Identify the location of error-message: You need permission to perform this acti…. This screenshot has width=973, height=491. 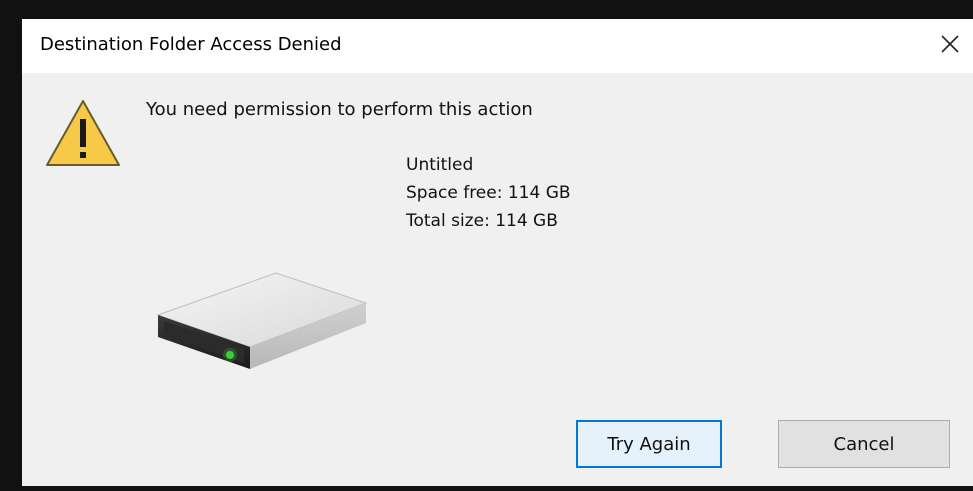
(339, 109).